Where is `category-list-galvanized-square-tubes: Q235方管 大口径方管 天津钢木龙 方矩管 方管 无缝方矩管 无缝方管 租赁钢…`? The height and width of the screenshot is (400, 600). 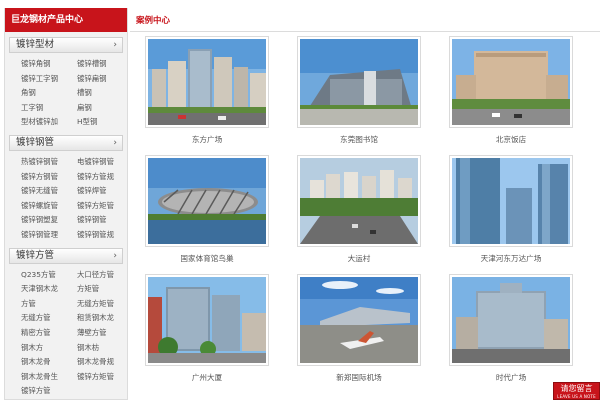
category-list-galvanized-square-tubes: Q235方管 大口径方管 天津钢木龙 方矩管 方管 无缝方矩管 无缝方管 租赁钢… is located at coordinates (66, 333).